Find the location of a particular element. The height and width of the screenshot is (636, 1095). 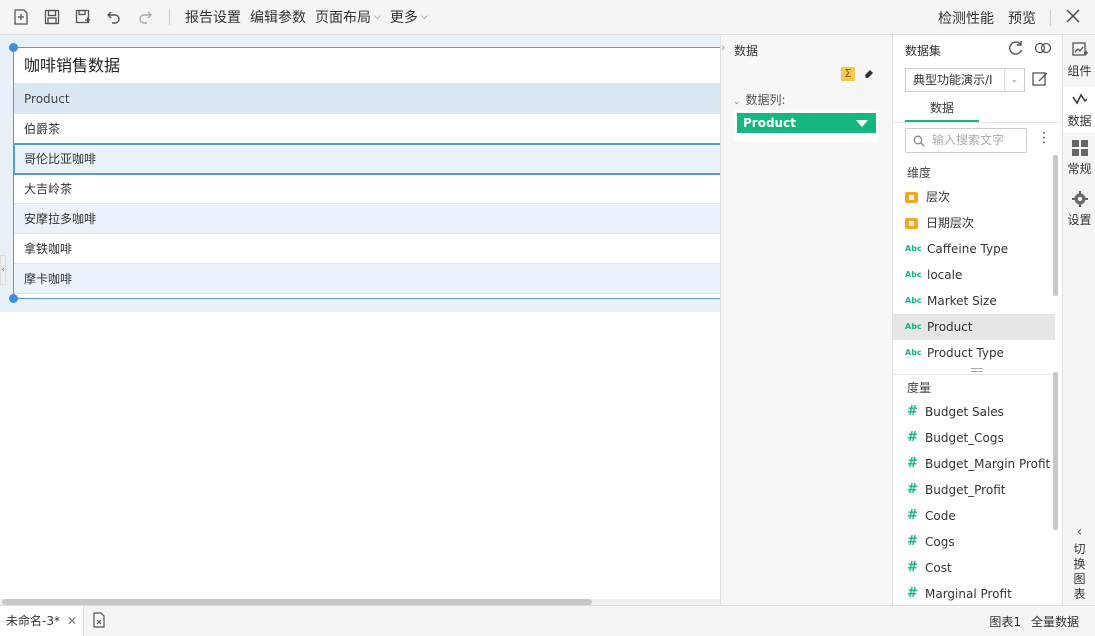

menu-more: 更多 ⌵ is located at coordinates (409, 17).